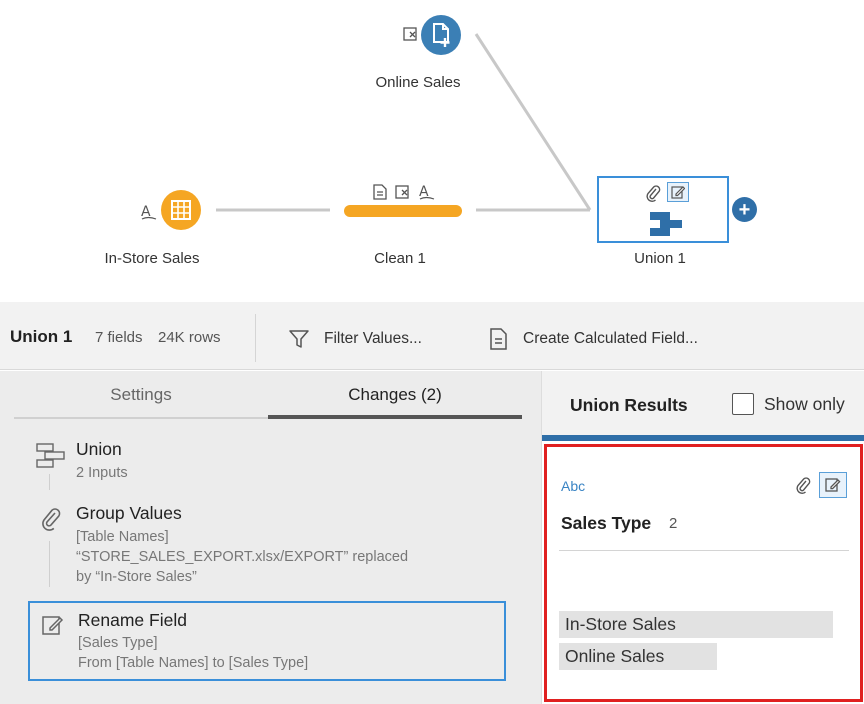  I want to click on change-detail: From [Table Names] to [Sales Type], so click(193, 663).